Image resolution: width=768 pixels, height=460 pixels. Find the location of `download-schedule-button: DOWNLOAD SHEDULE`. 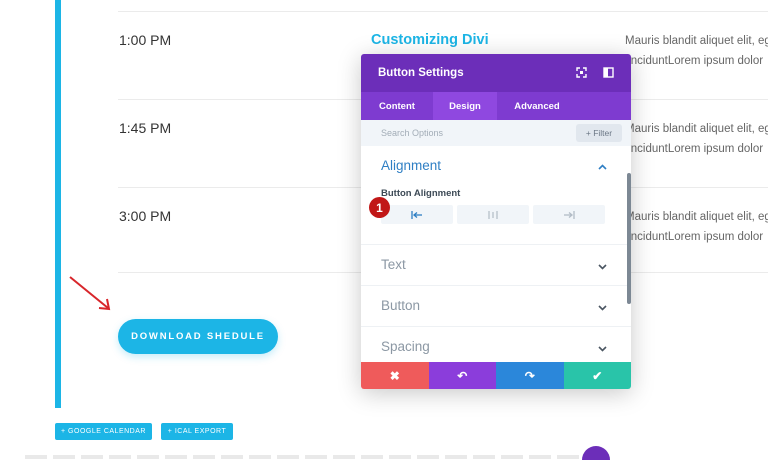

download-schedule-button: DOWNLOAD SHEDULE is located at coordinates (198, 336).